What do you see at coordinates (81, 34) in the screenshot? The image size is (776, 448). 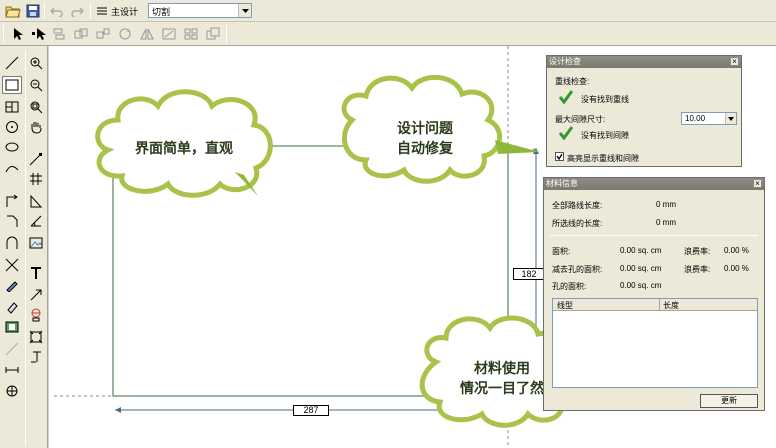 I see `group-icon` at bounding box center [81, 34].